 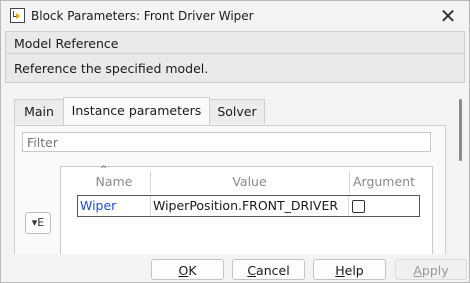 I want to click on table-row: Wiper WiperPosition.FRONT_DRIVER, so click(x=248, y=206).